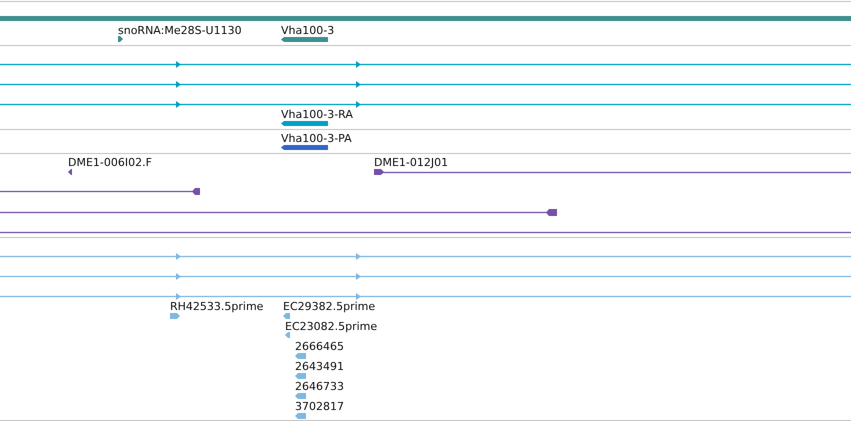 The image size is (851, 421). I want to click on feature-label: DME1-012J01, so click(411, 162).